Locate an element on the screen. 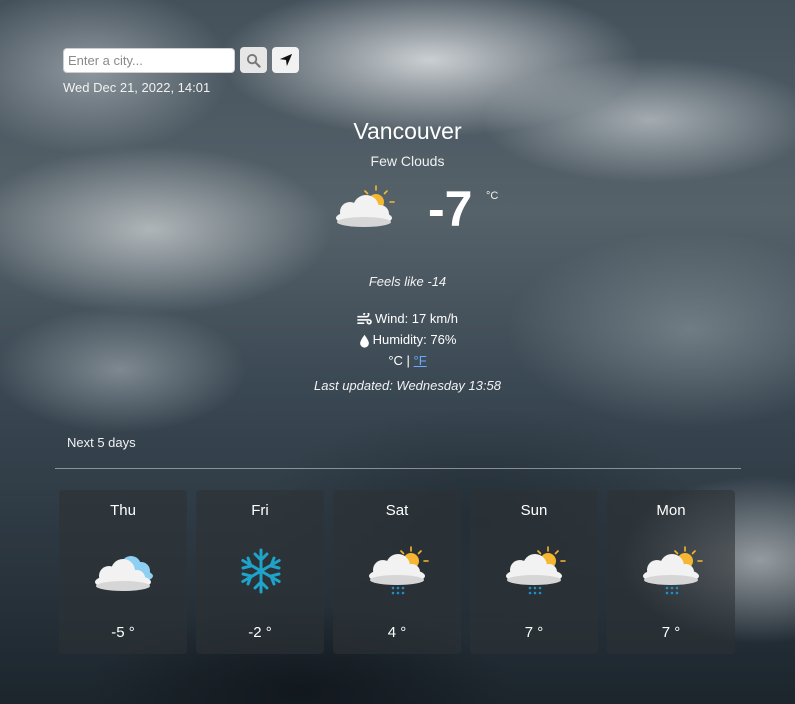 Image resolution: width=795 pixels, height=704 pixels. temperature-unit: °C is located at coordinates (492, 196).